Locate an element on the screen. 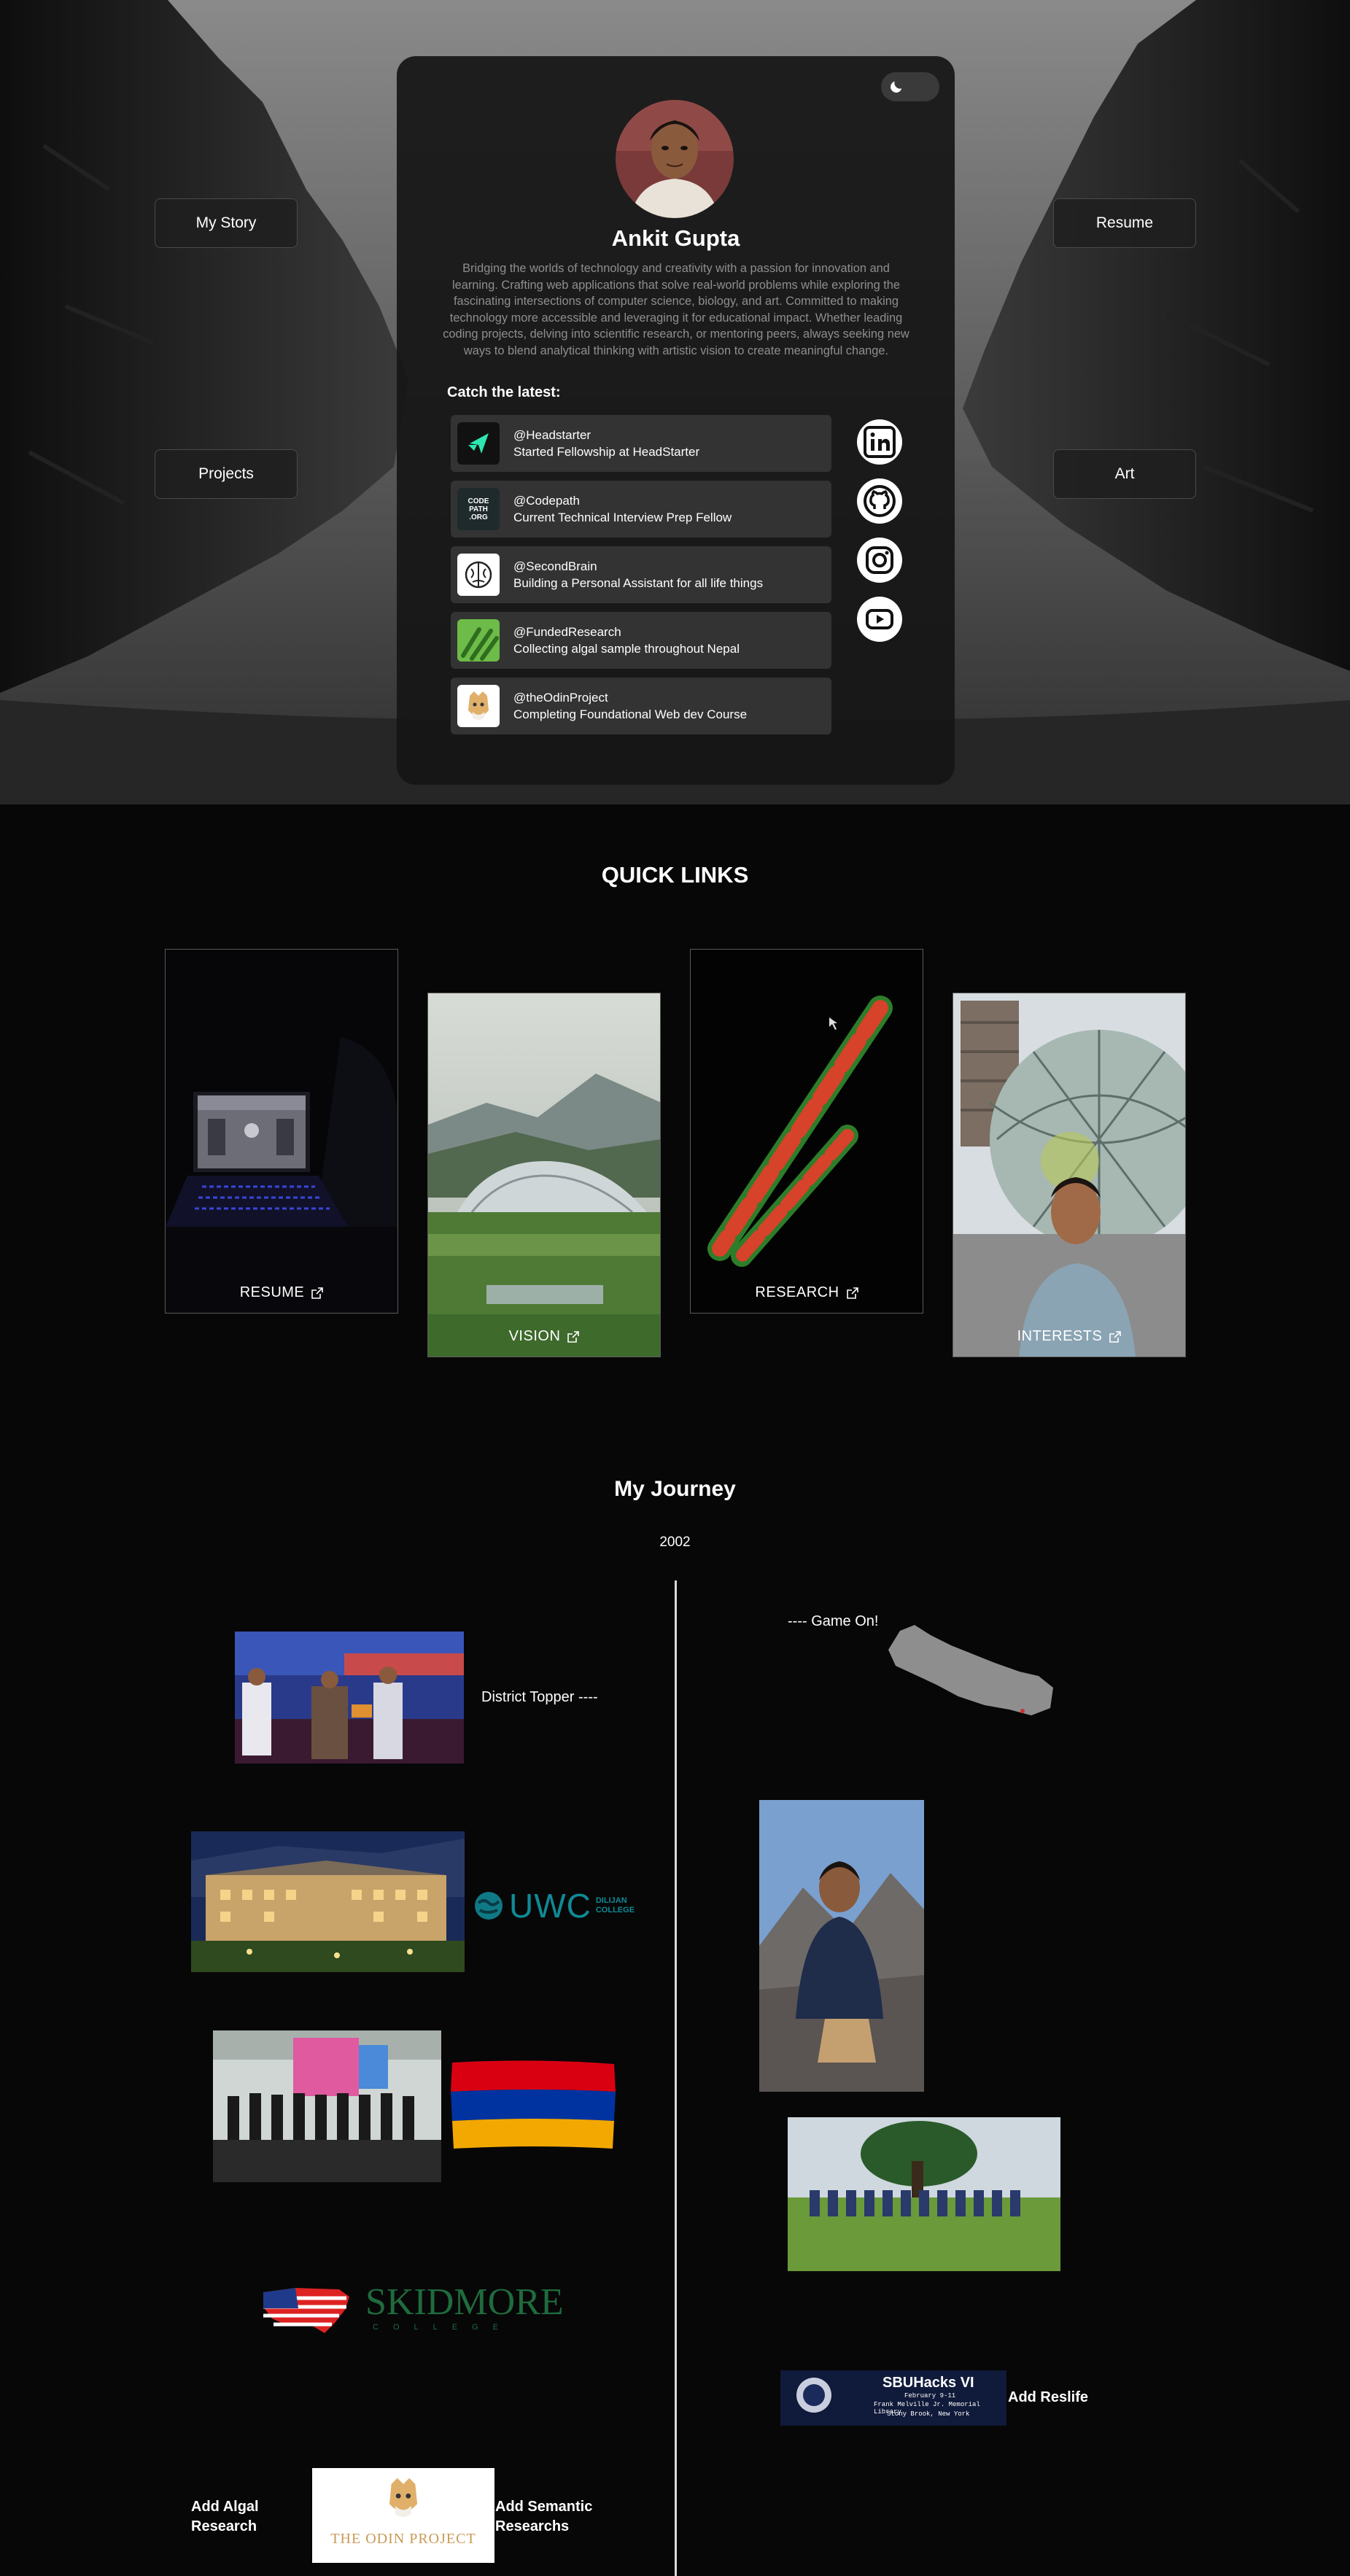 This screenshot has height=2576, width=1350. latest-title: Catch the latest: is located at coordinates (504, 392).